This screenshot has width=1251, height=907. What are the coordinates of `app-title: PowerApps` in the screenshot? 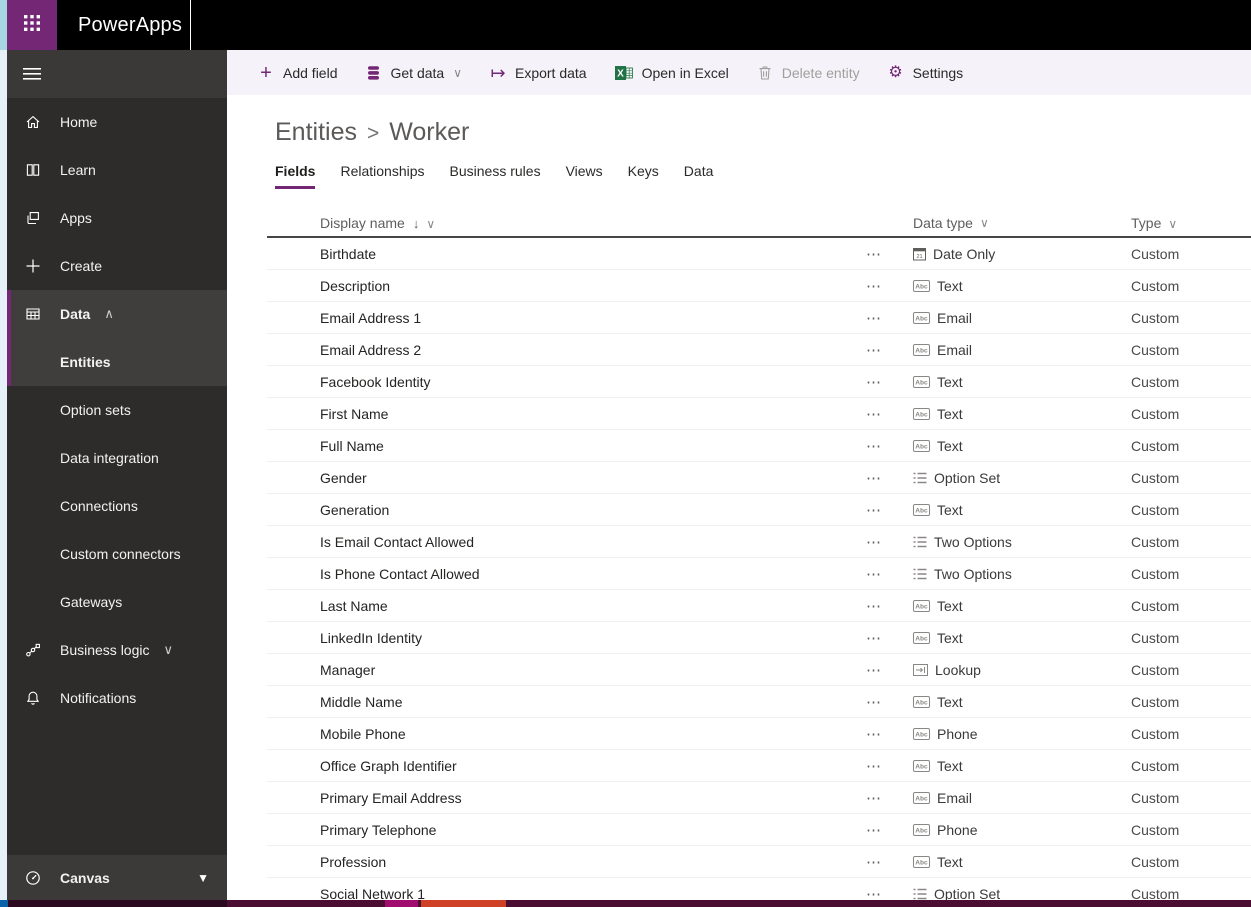 It's located at (130, 25).